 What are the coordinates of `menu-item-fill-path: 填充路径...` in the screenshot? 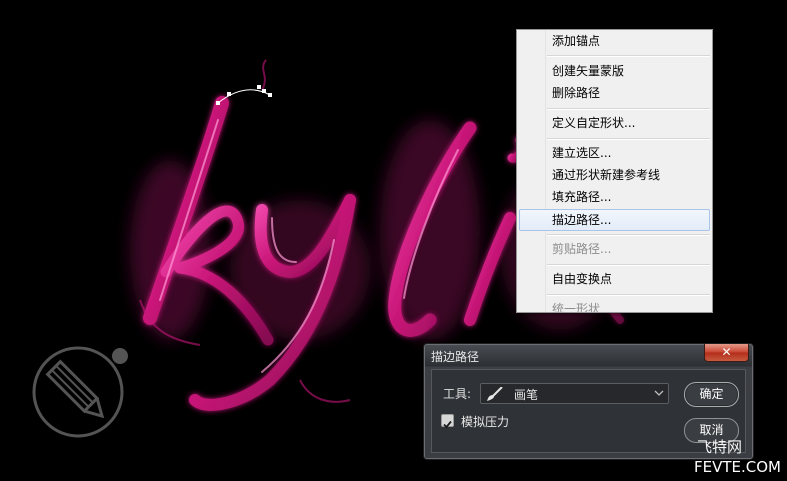 It's located at (614, 197).